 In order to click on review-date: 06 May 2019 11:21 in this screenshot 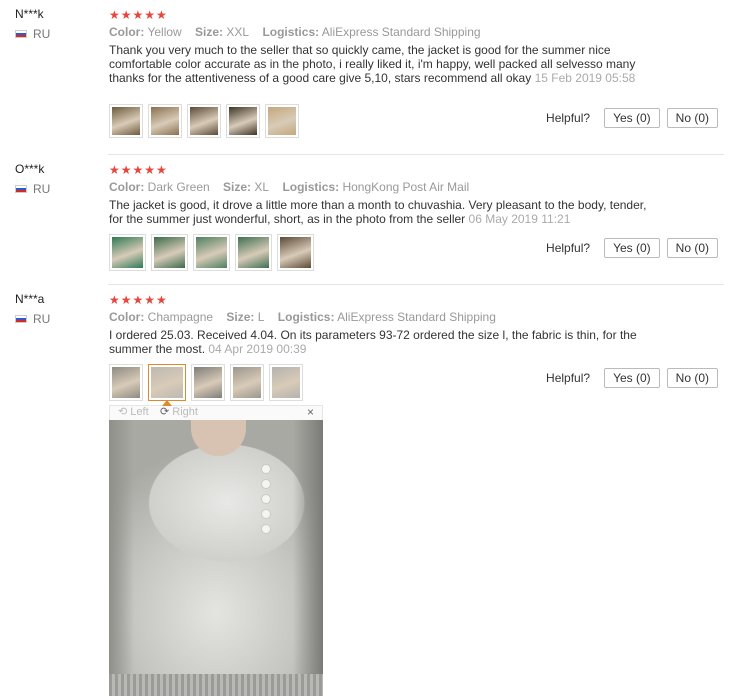, I will do `click(519, 219)`.